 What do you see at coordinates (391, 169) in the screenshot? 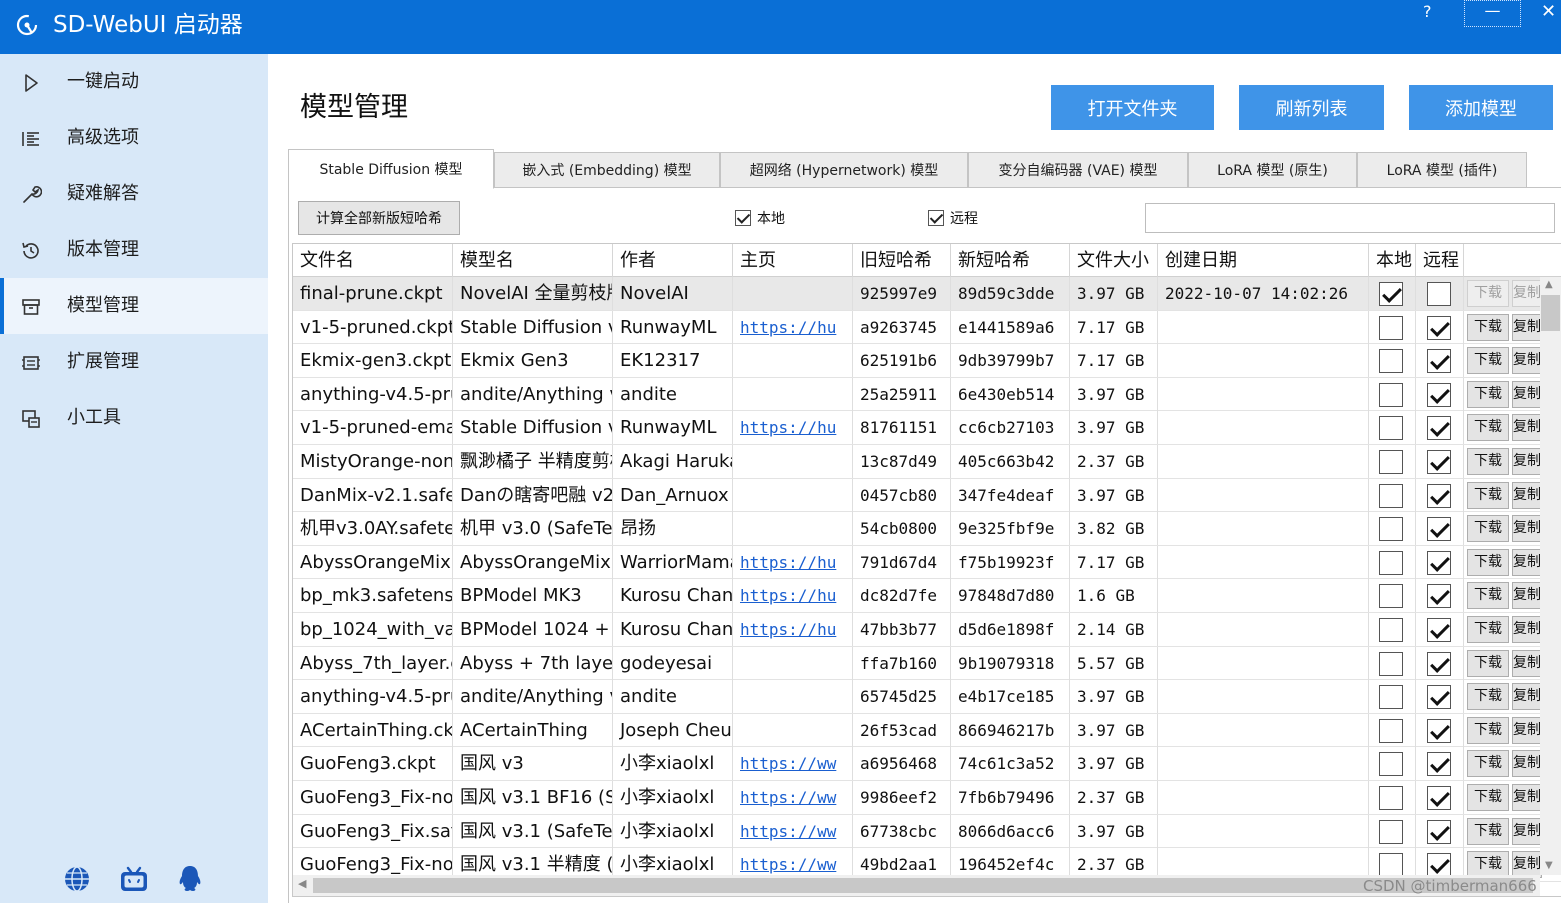
I see `tab-stable-diffusion: Stable Diffusion 模型` at bounding box center [391, 169].